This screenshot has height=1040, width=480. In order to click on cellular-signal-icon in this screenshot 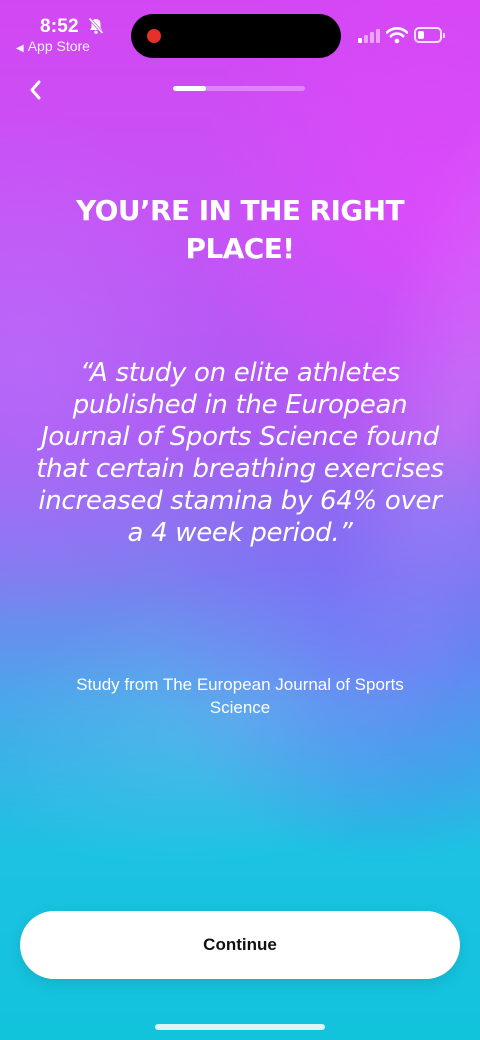, I will do `click(369, 36)`.